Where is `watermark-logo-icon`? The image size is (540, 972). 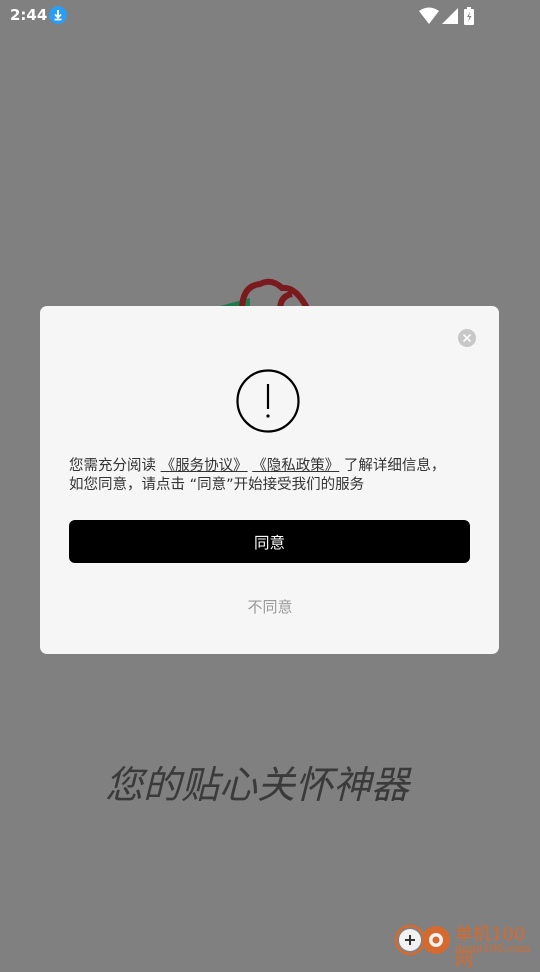 watermark-logo-icon is located at coordinates (422, 940).